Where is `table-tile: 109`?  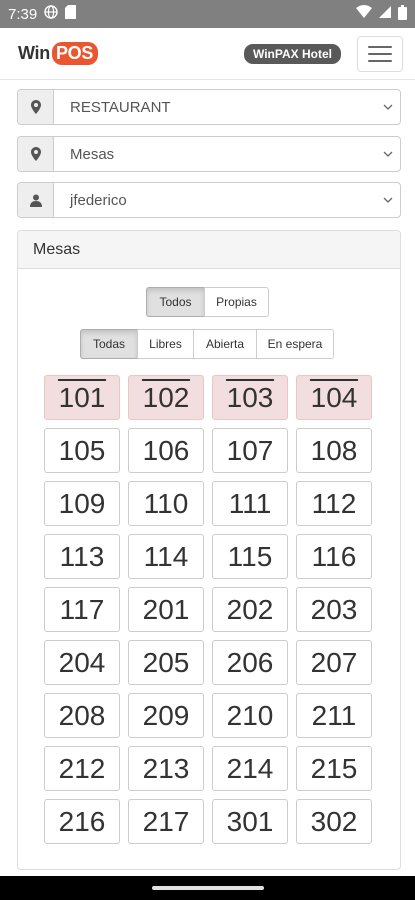 table-tile: 109 is located at coordinates (82, 503).